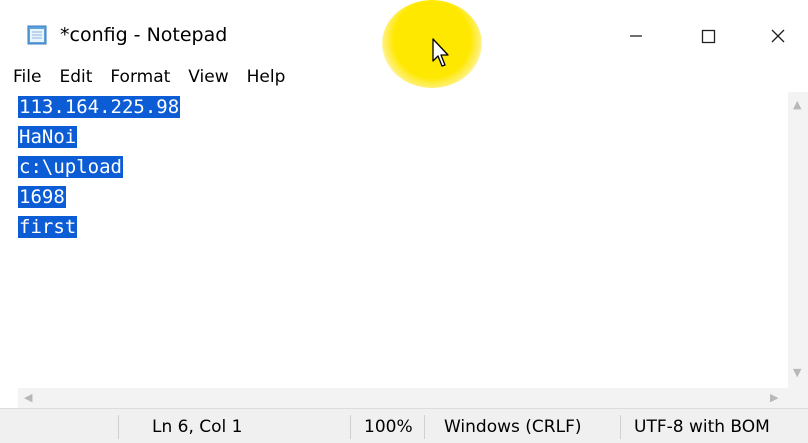 This screenshot has height=443, width=808. Describe the element at coordinates (702, 426) in the screenshot. I see `status-encoding: UTF-8 with BOM` at that location.